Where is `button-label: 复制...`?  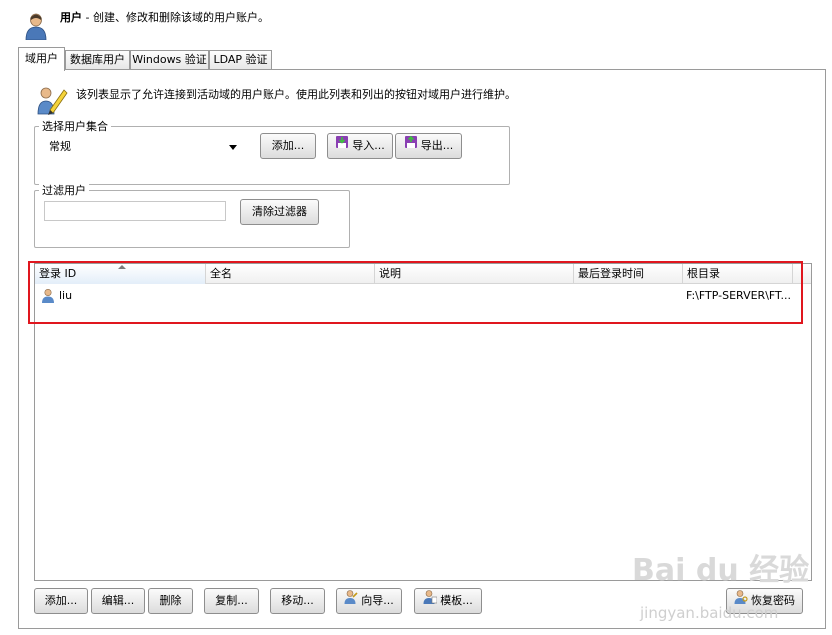
button-label: 复制... is located at coordinates (231, 600).